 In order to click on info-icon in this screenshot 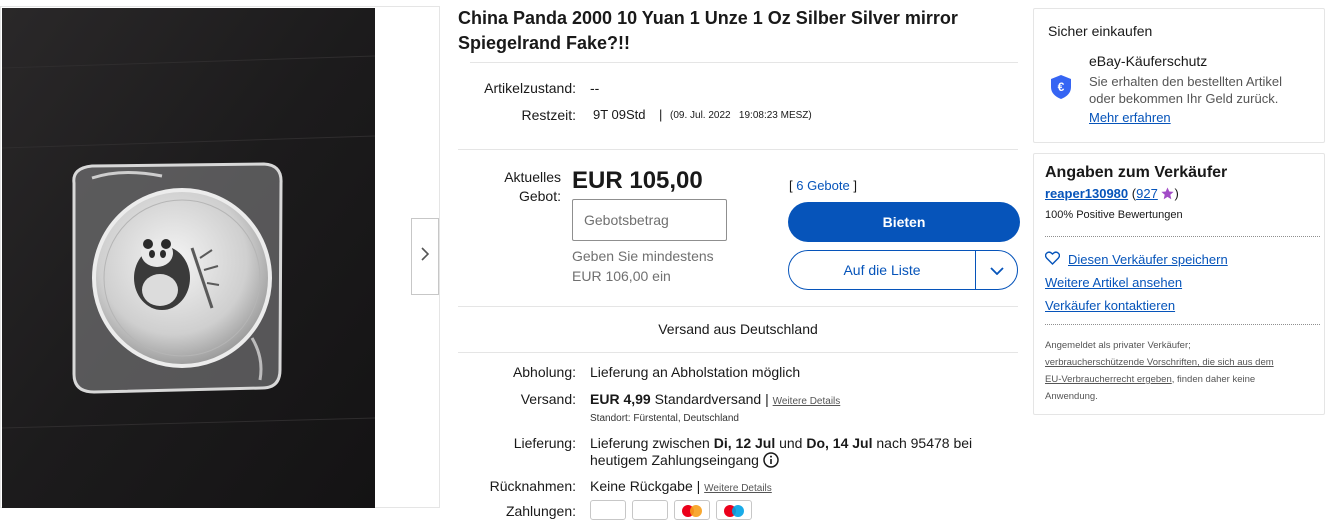, I will do `click(771, 462)`.